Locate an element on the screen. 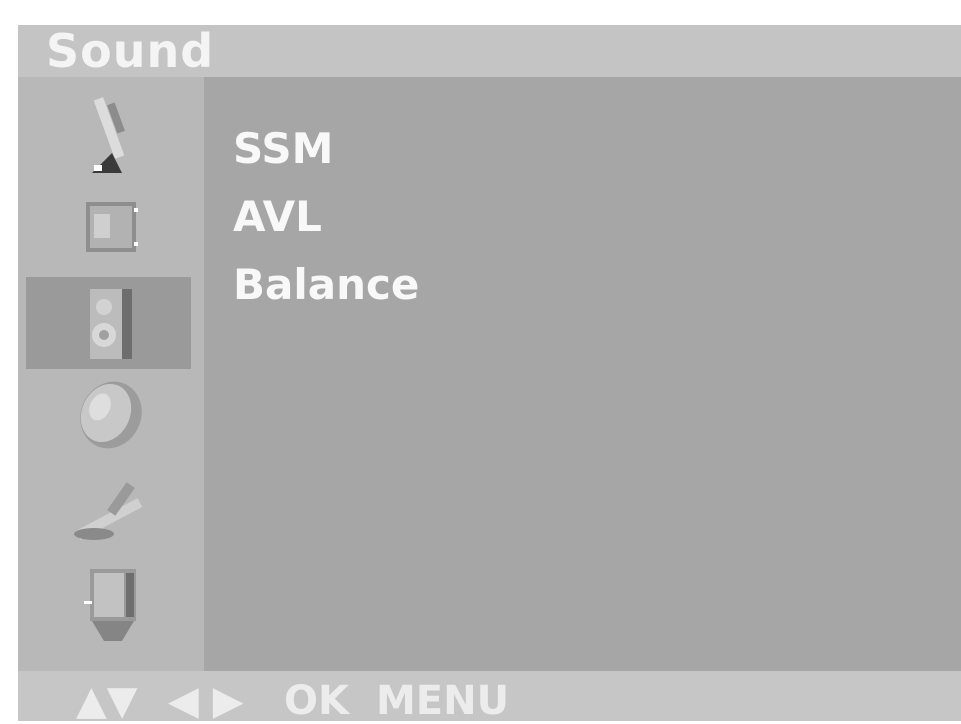  sidebar-item-input is located at coordinates (108, 605).